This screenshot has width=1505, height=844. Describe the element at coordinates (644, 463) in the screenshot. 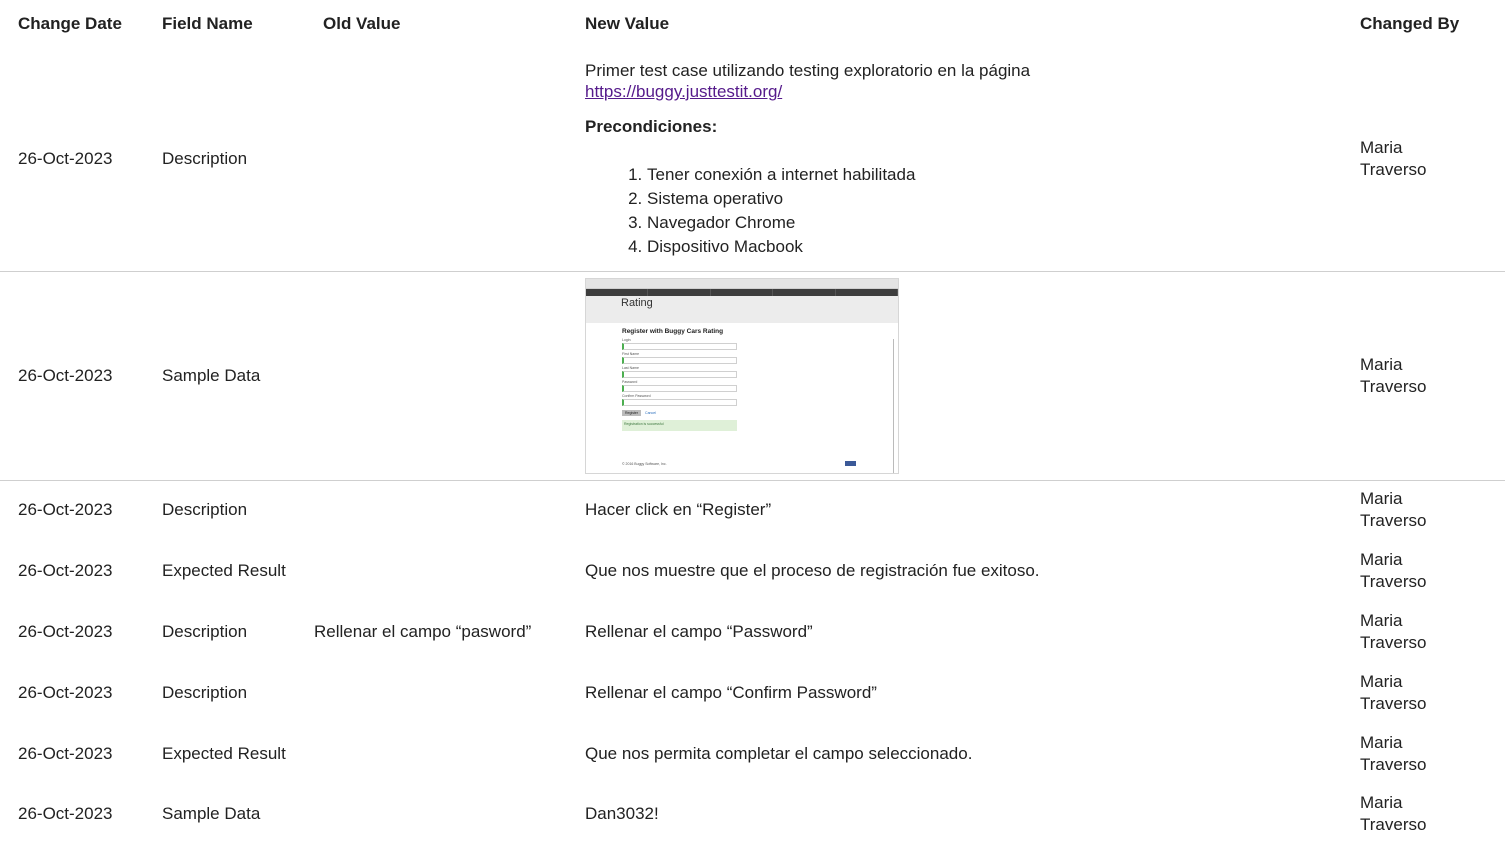

I see `screenshot-footer: © 2016 Buggy Software, Inc.` at that location.